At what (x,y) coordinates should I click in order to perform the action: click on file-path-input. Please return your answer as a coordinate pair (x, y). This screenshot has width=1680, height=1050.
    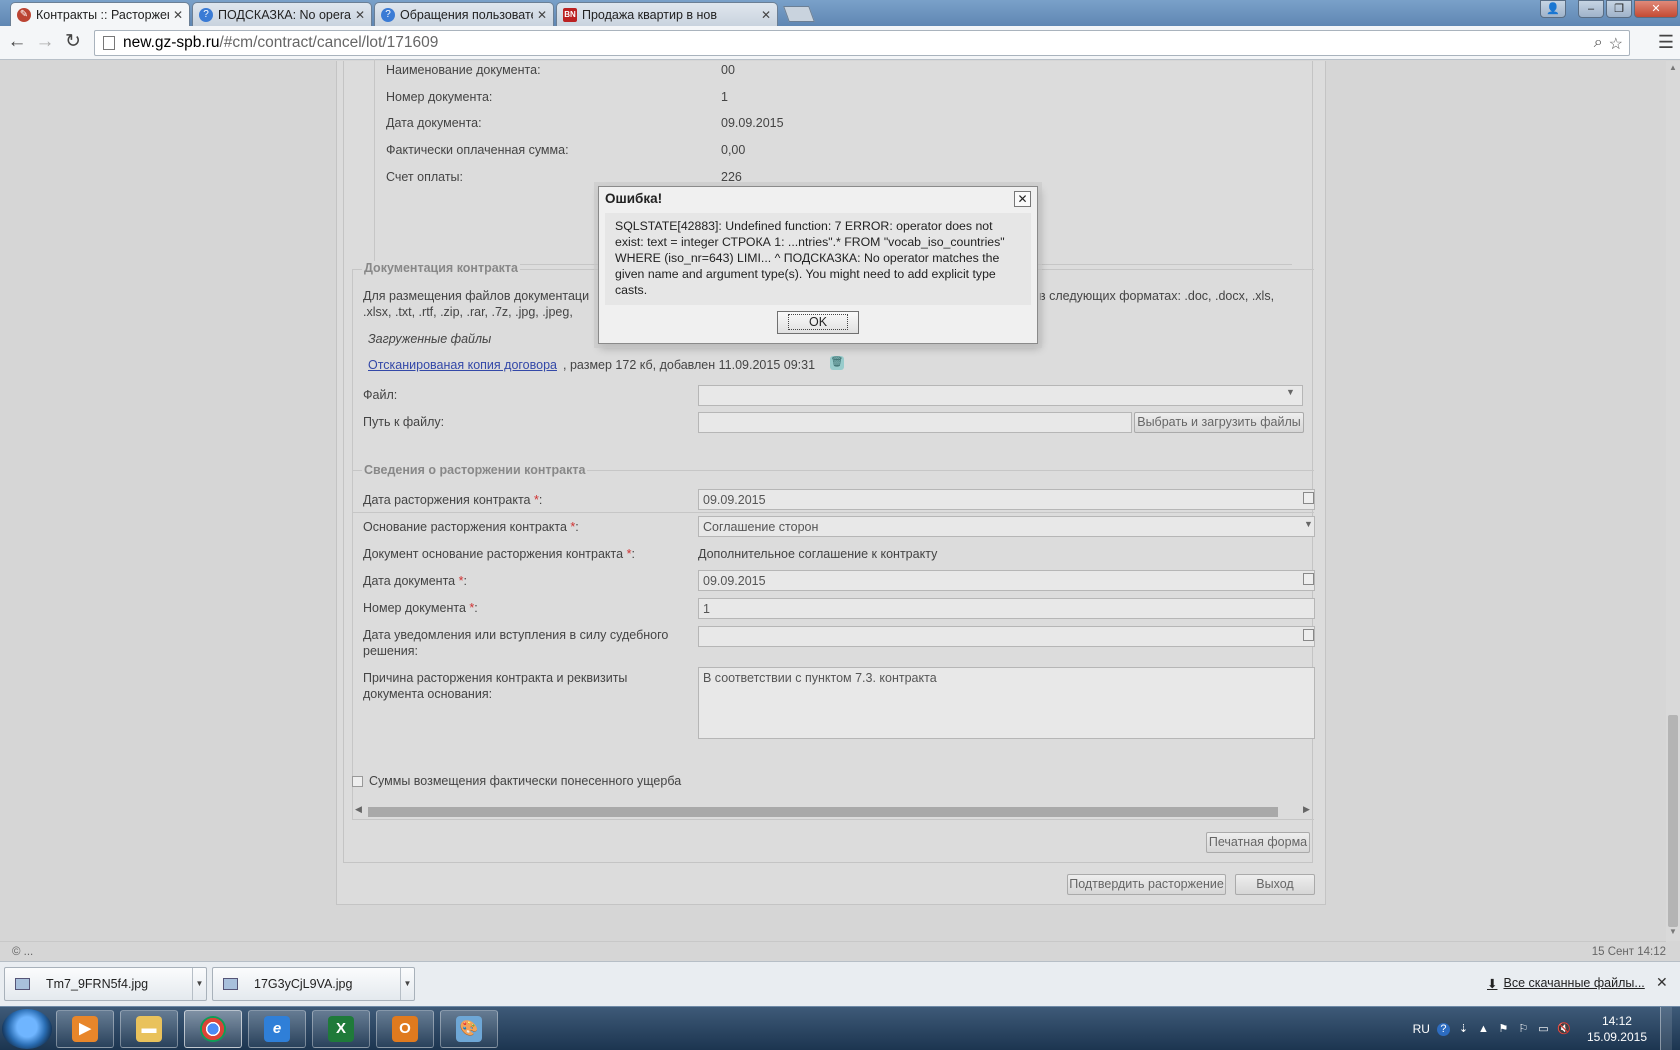
    Looking at the image, I should click on (915, 422).